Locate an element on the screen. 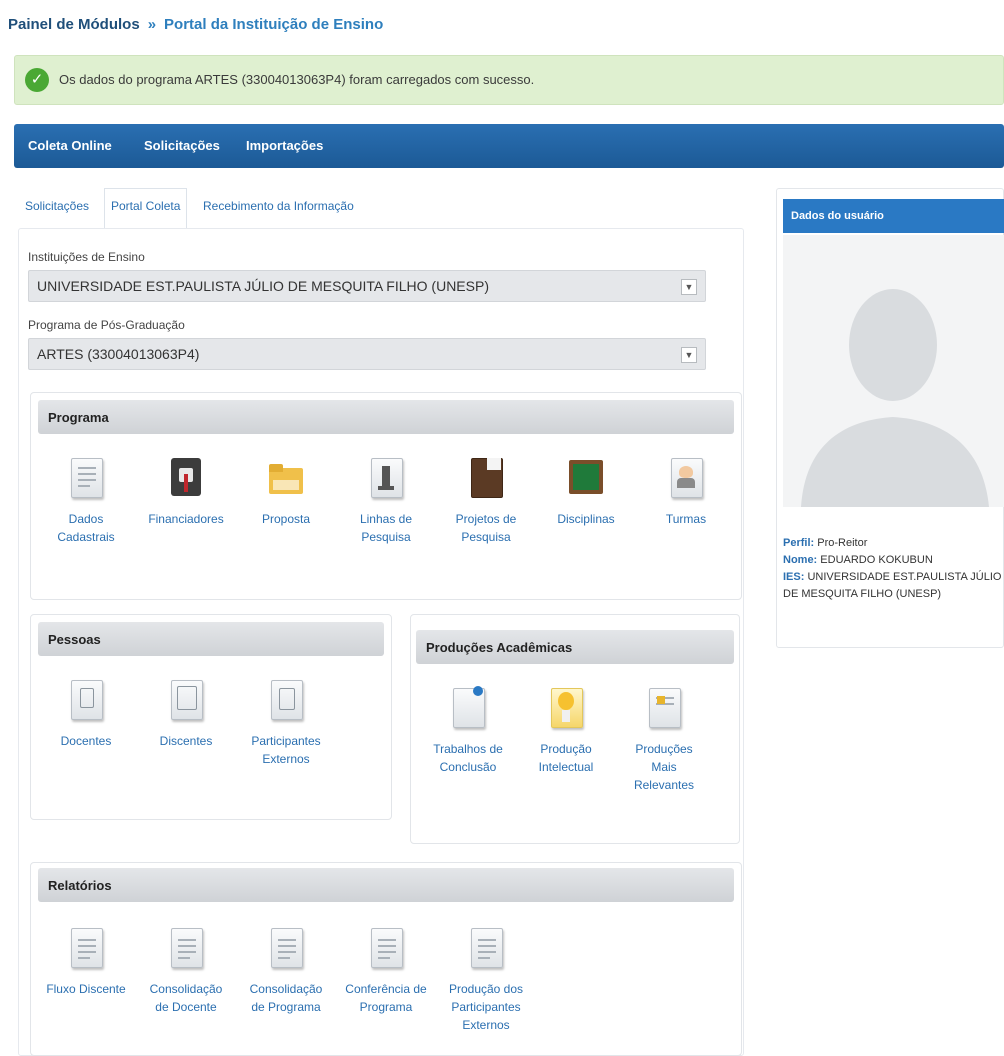 This screenshot has height=1056, width=1004. breadcrumb-current: Portal da Instituição de Ensino is located at coordinates (273, 24).